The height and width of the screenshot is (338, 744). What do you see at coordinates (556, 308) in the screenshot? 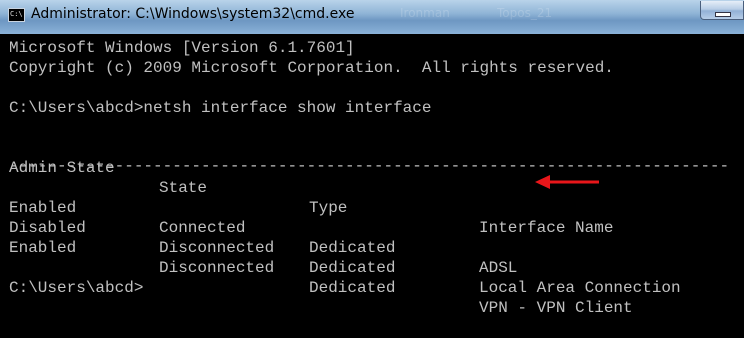
I see `cell-interface-name: VPN - VPN Client` at bounding box center [556, 308].